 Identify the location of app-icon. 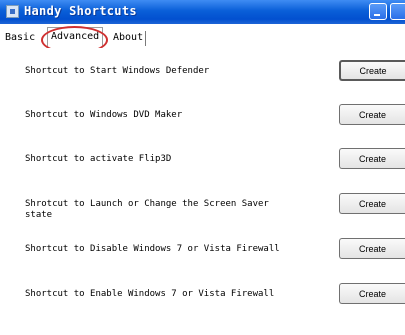
(12, 11).